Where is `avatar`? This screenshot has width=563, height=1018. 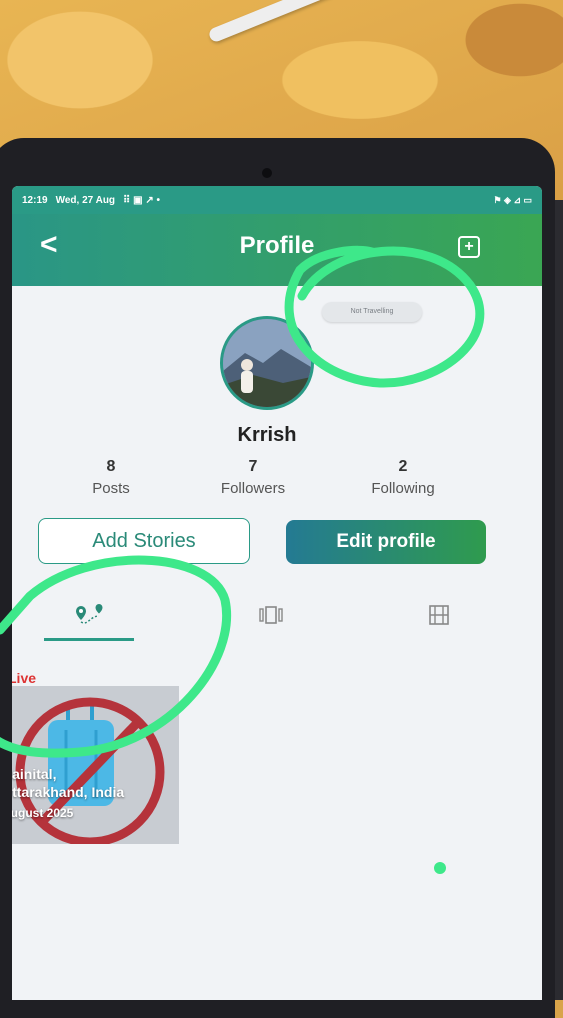
avatar is located at coordinates (267, 363).